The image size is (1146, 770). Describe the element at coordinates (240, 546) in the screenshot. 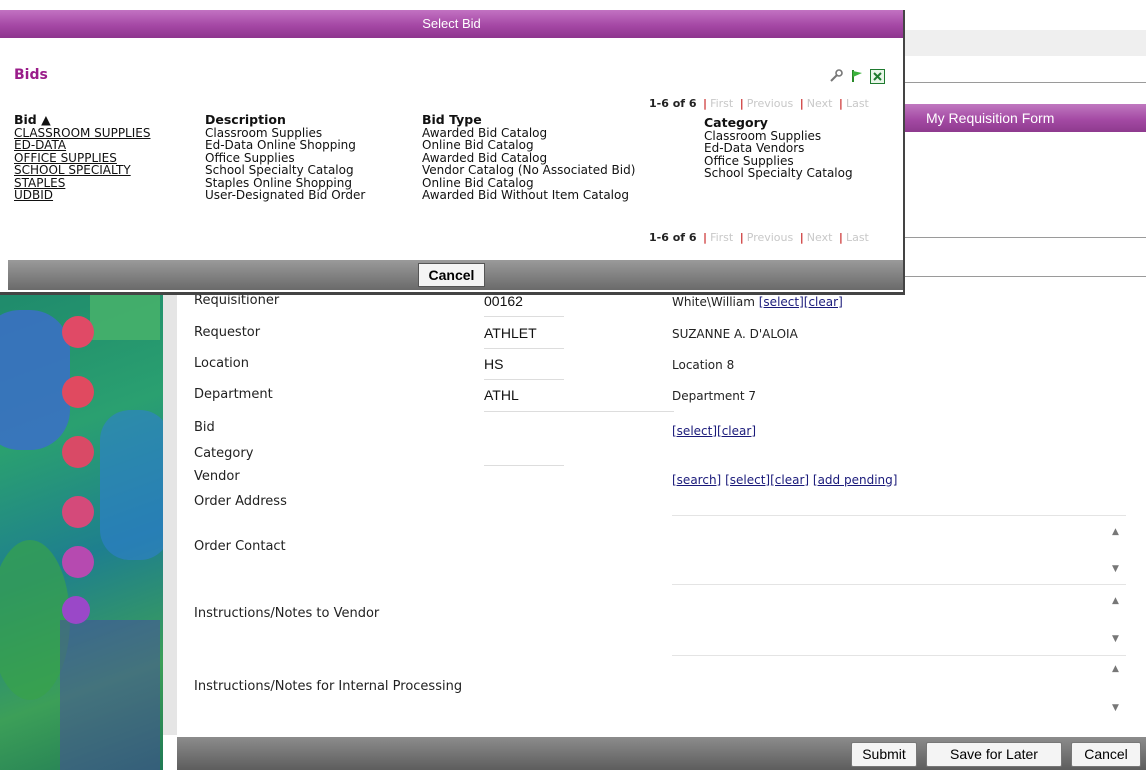

I see `order-contact-label: Order Contact` at that location.